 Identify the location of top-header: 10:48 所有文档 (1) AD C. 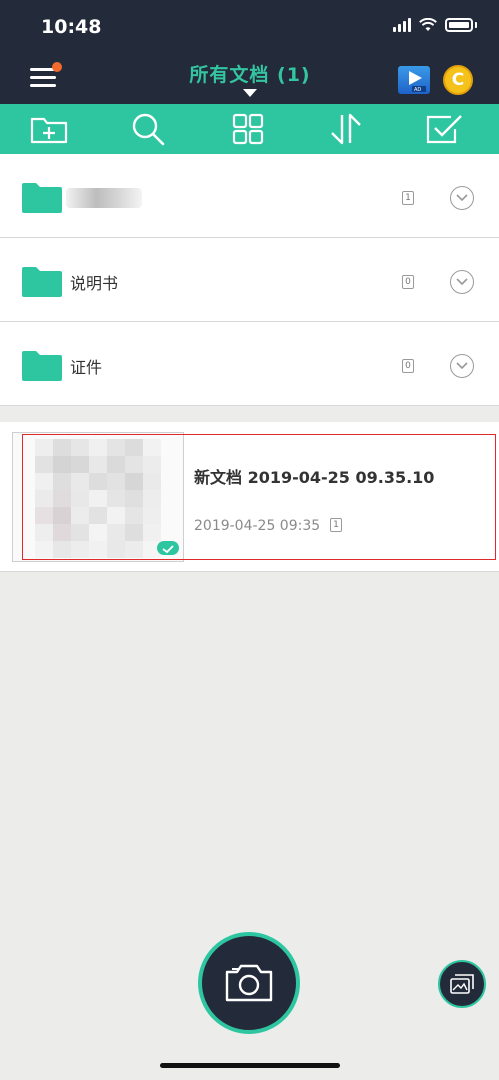
(249, 52).